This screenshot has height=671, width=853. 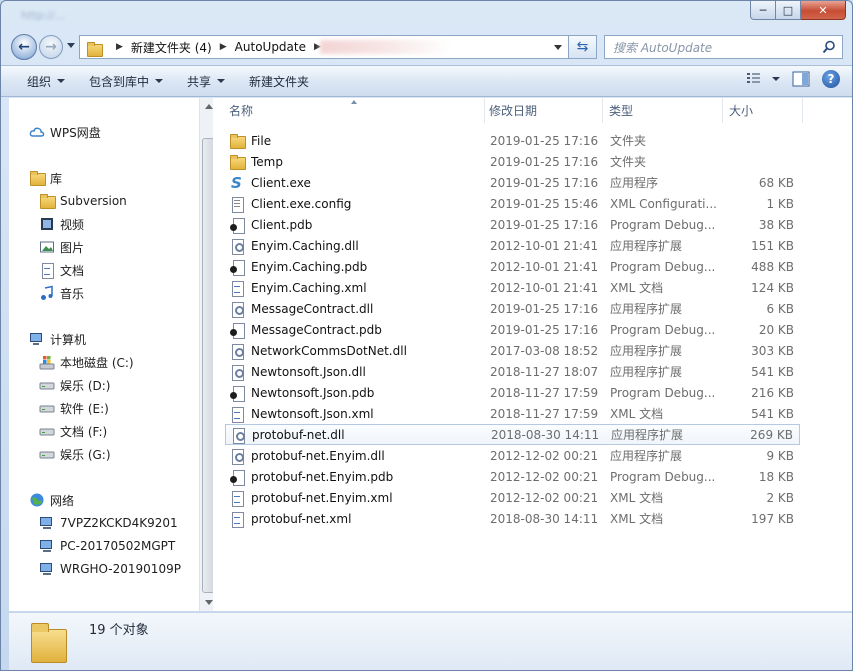 I want to click on search-input: 搜索 AutoUpdate, so click(x=662, y=47).